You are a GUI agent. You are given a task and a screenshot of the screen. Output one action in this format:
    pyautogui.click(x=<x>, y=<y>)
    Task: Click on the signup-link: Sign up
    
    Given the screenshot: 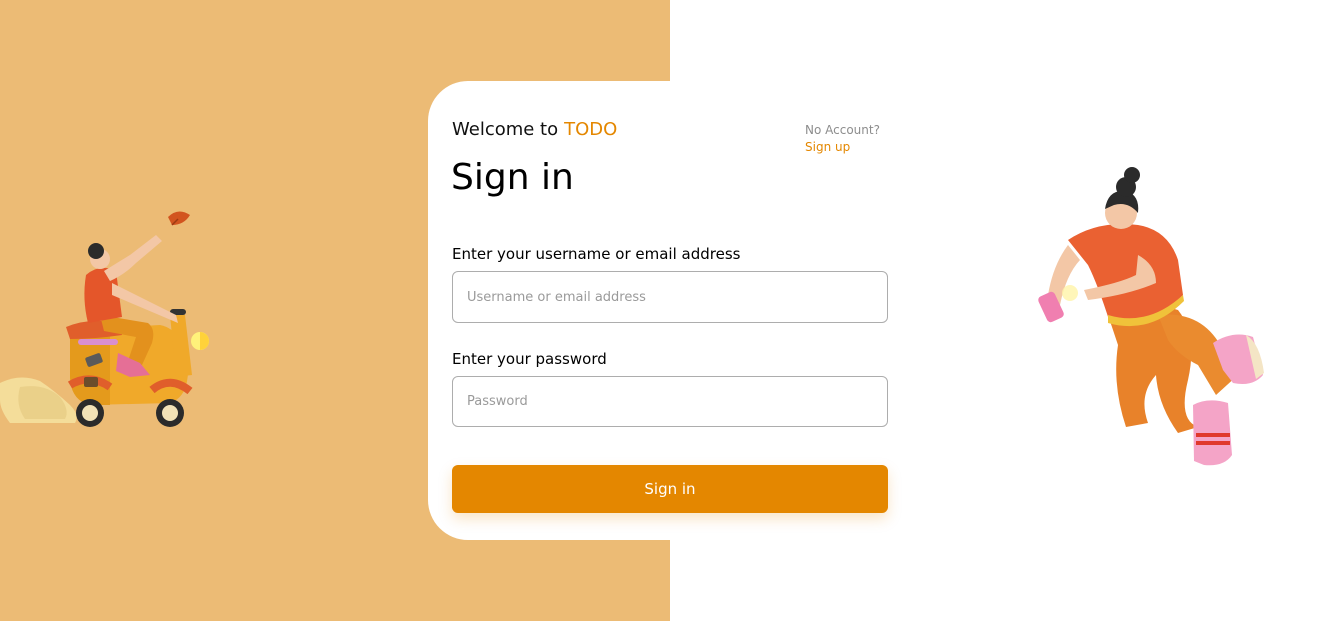 What is the action you would take?
    pyautogui.click(x=827, y=147)
    